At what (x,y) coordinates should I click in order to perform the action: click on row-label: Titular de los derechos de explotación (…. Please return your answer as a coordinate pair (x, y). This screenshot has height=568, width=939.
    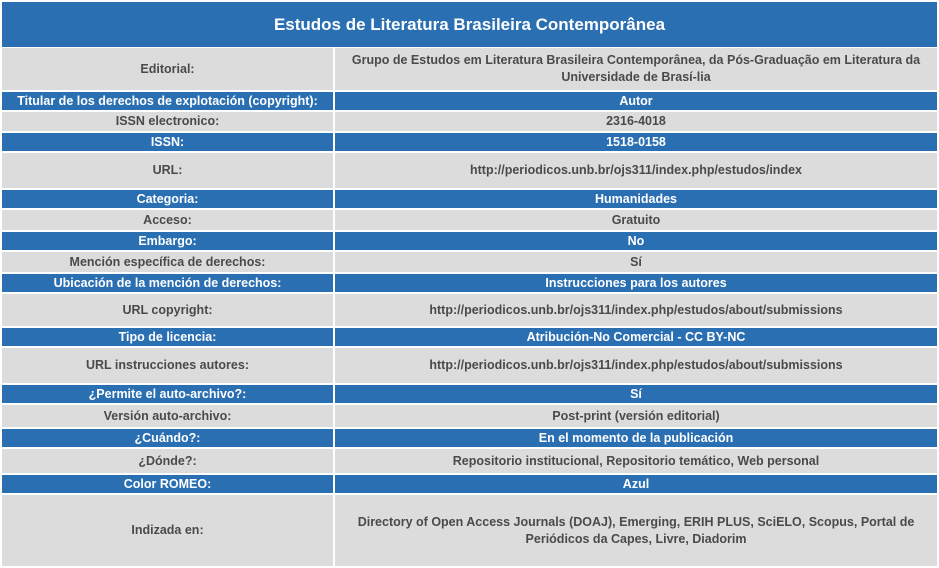
    Looking at the image, I should click on (167, 101).